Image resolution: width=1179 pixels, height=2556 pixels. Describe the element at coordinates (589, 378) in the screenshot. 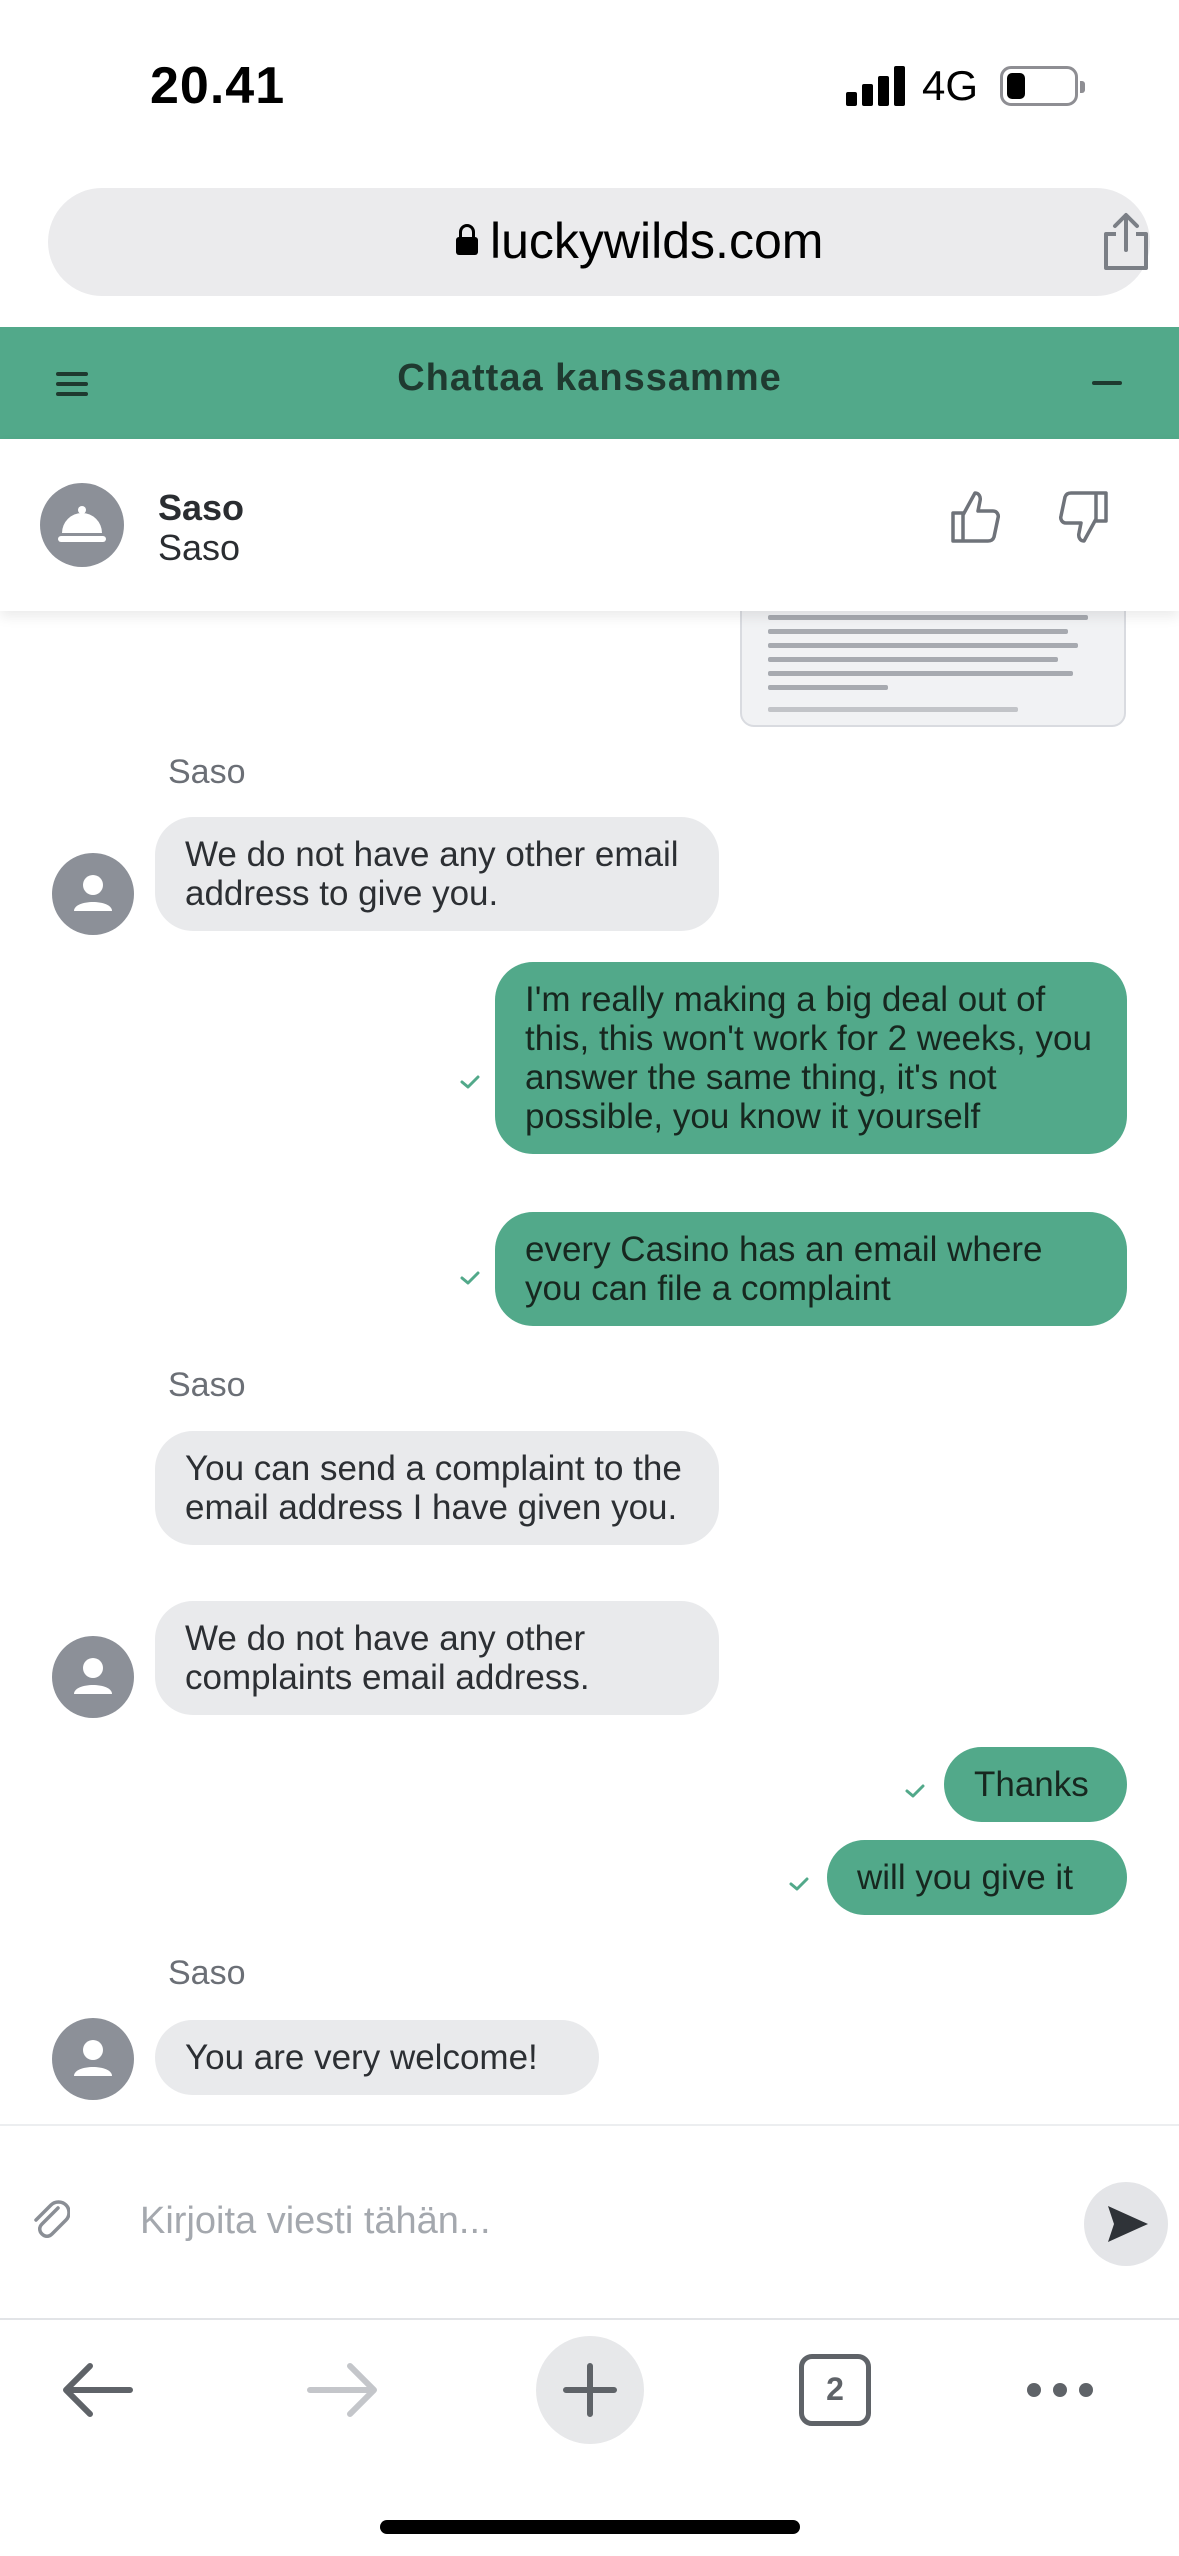

I see `chat-title: Chattaa kanssamme` at that location.